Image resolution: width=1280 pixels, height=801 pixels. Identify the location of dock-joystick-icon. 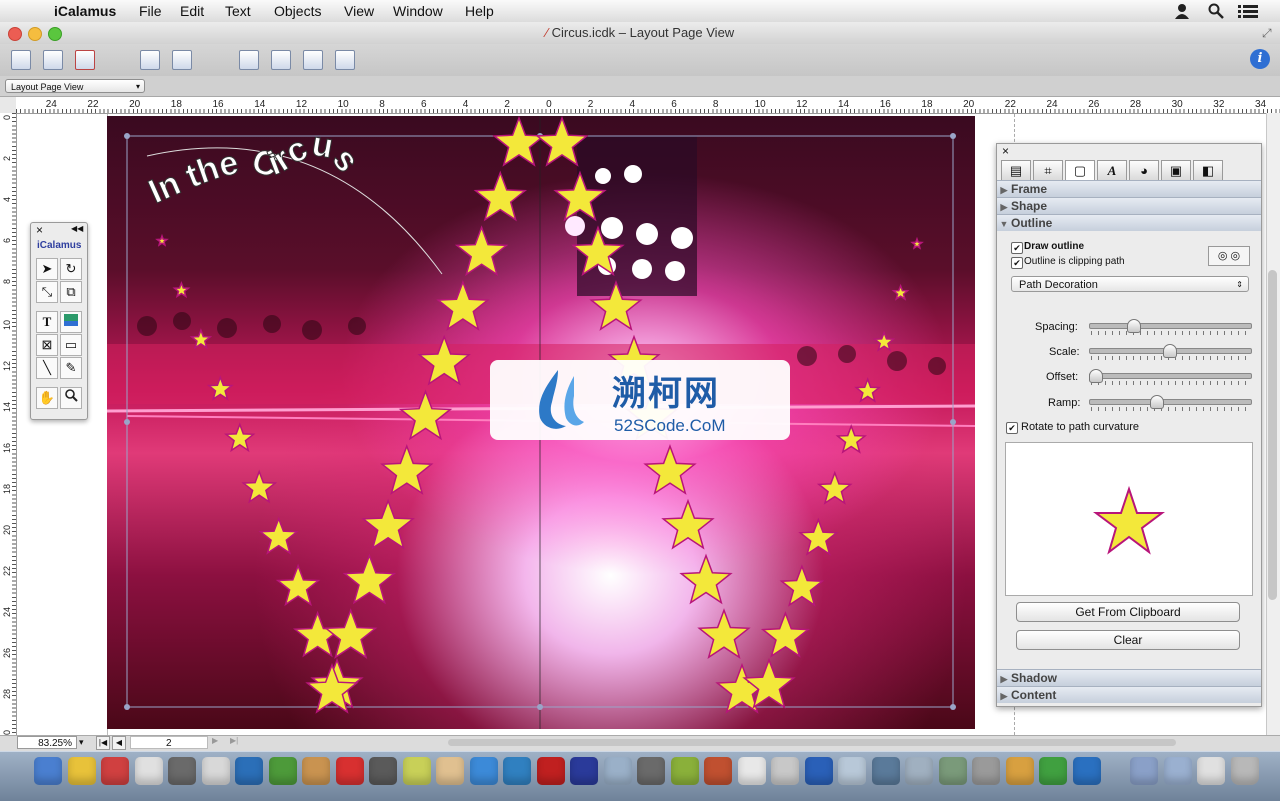
(651, 771).